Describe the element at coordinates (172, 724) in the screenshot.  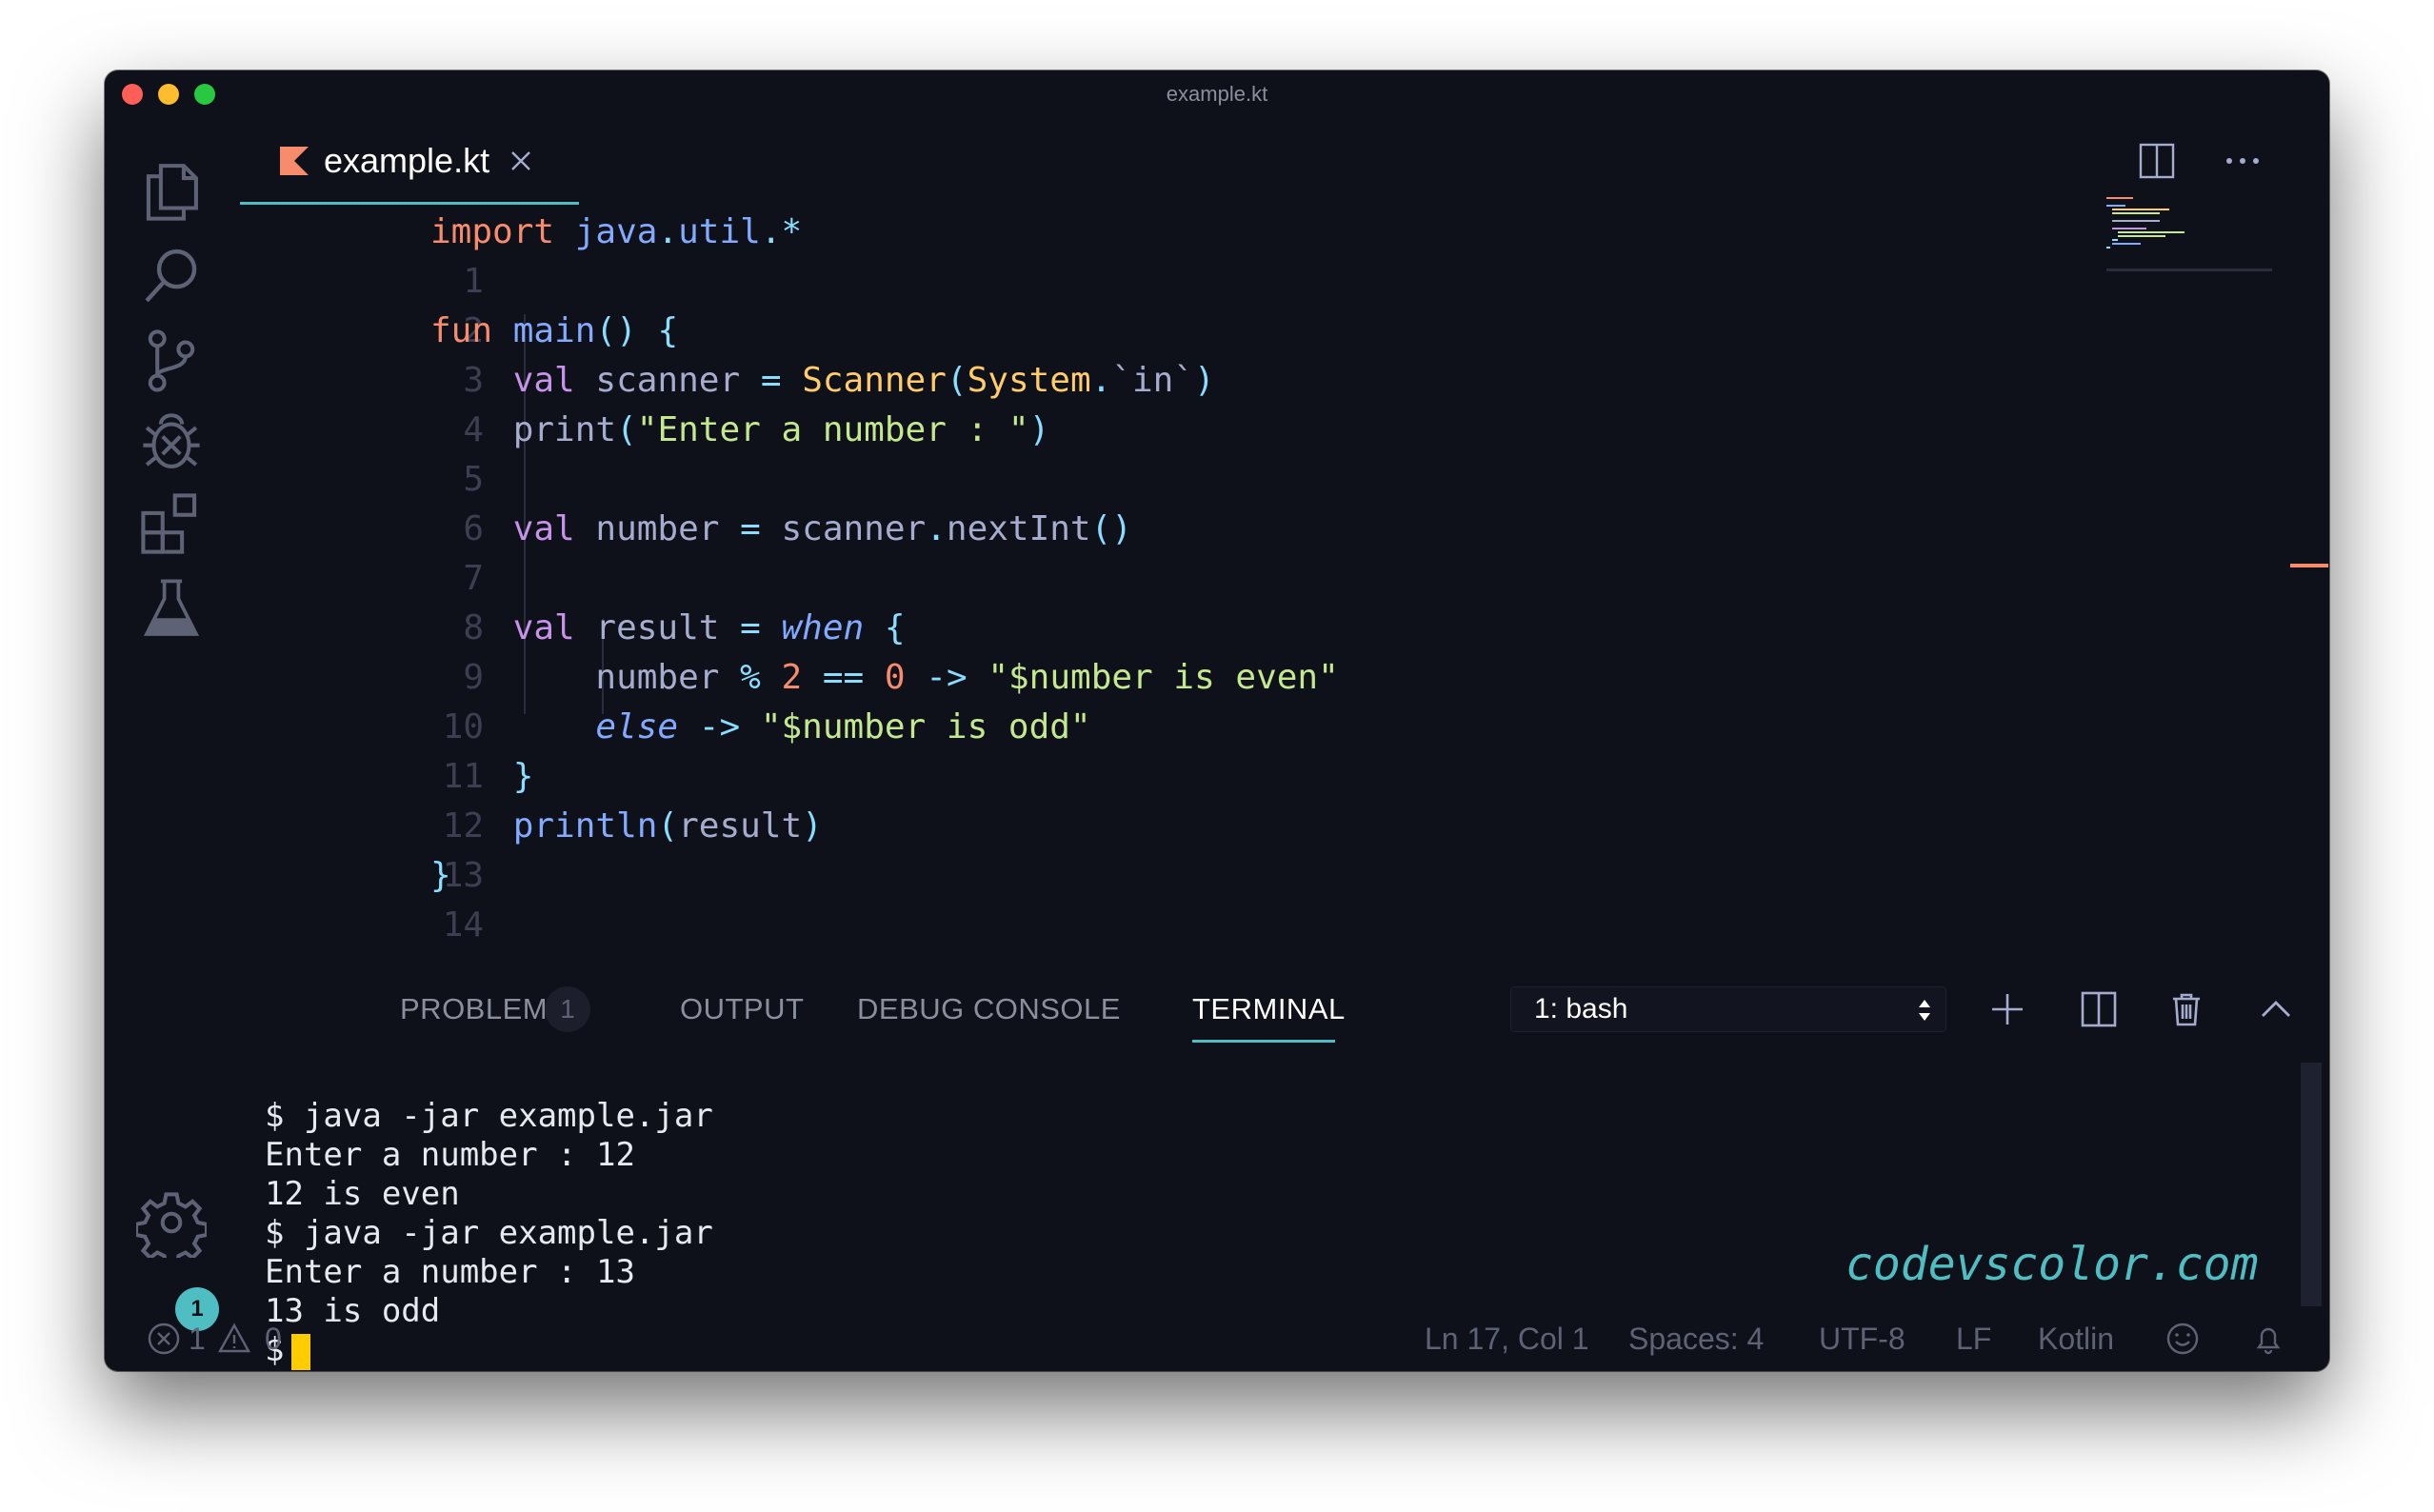
I see `activity-bar: 1` at that location.